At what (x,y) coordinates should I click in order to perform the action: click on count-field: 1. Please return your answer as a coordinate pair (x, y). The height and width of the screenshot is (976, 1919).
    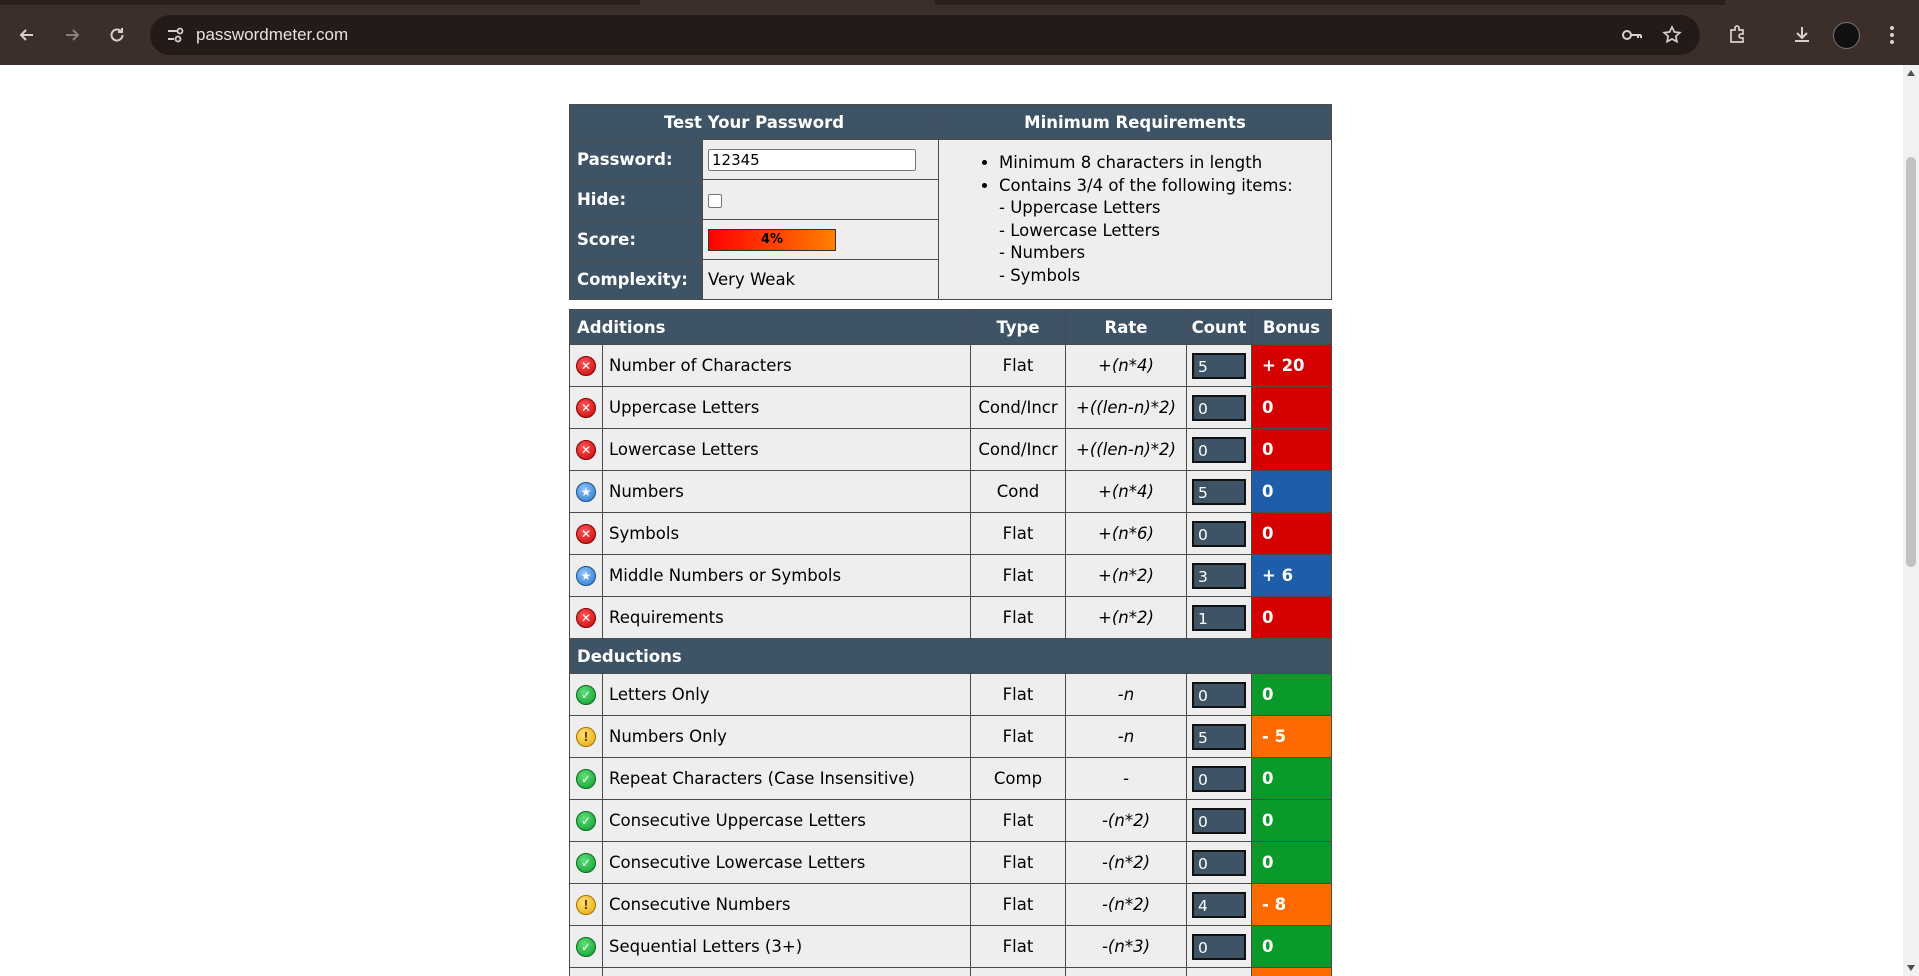
    Looking at the image, I should click on (1219, 617).